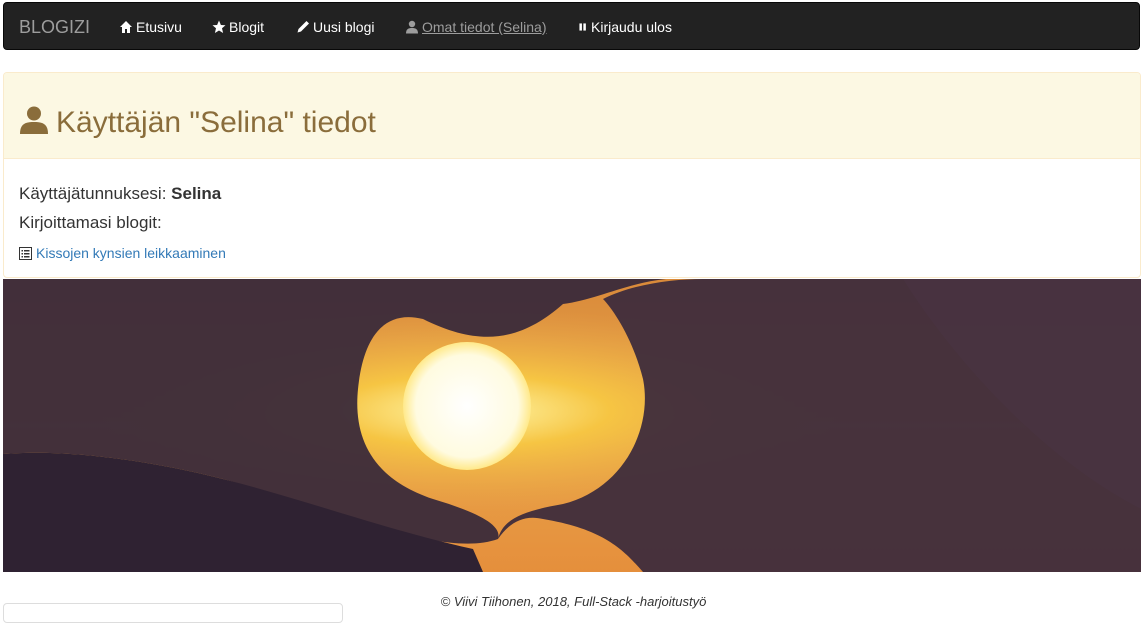 The image size is (1147, 623). I want to click on nav-label-omat-tiedot: Omat tiedot (Selina), so click(484, 27).